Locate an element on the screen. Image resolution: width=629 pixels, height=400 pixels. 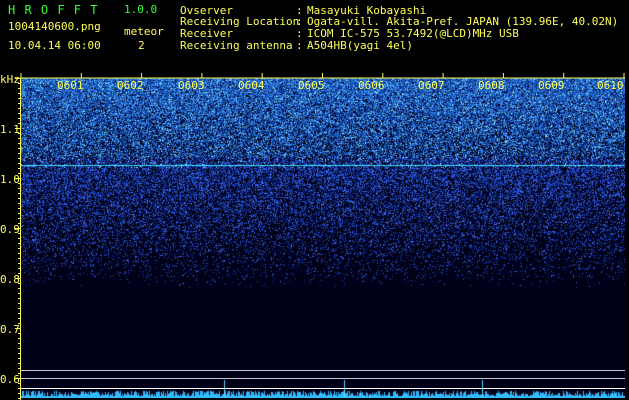
y-tick-label: 1.1 is located at coordinates (10, 129).